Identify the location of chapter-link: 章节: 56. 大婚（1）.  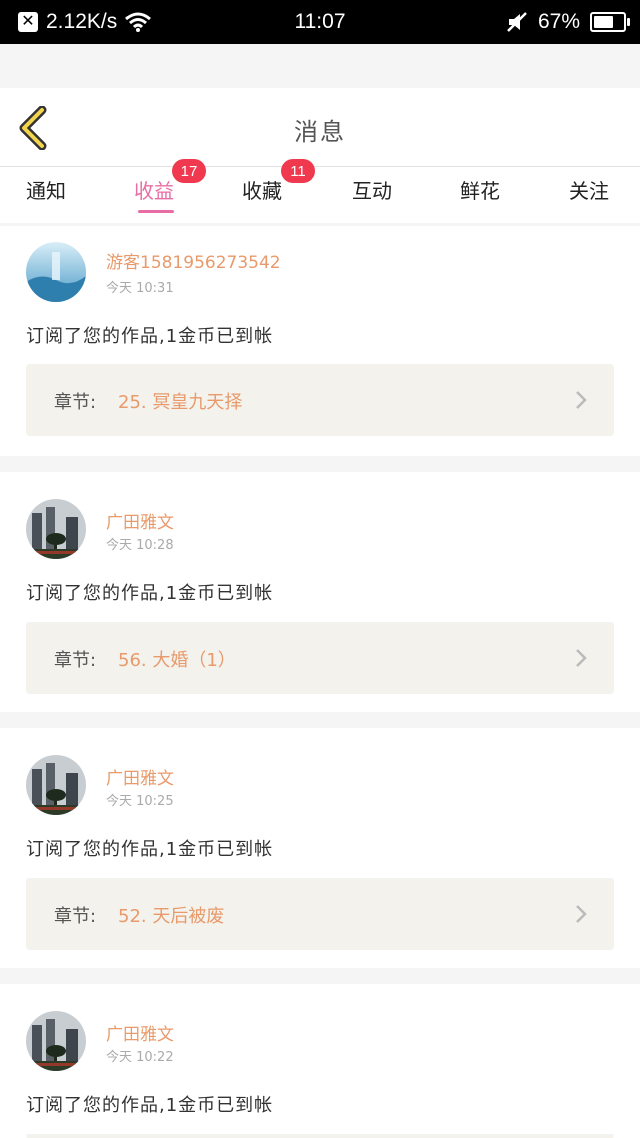
(320, 658).